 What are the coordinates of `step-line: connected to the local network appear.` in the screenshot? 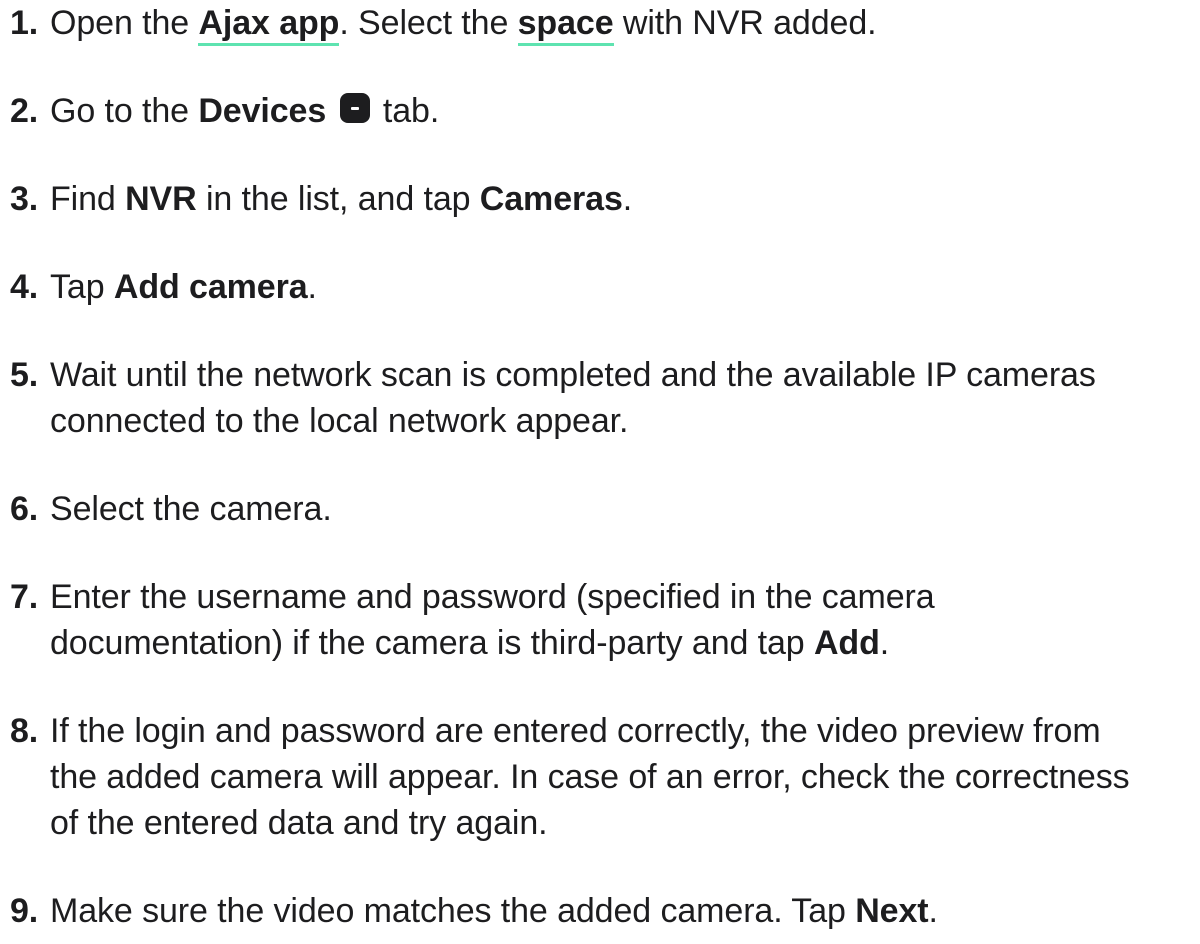 It's located at (605, 421).